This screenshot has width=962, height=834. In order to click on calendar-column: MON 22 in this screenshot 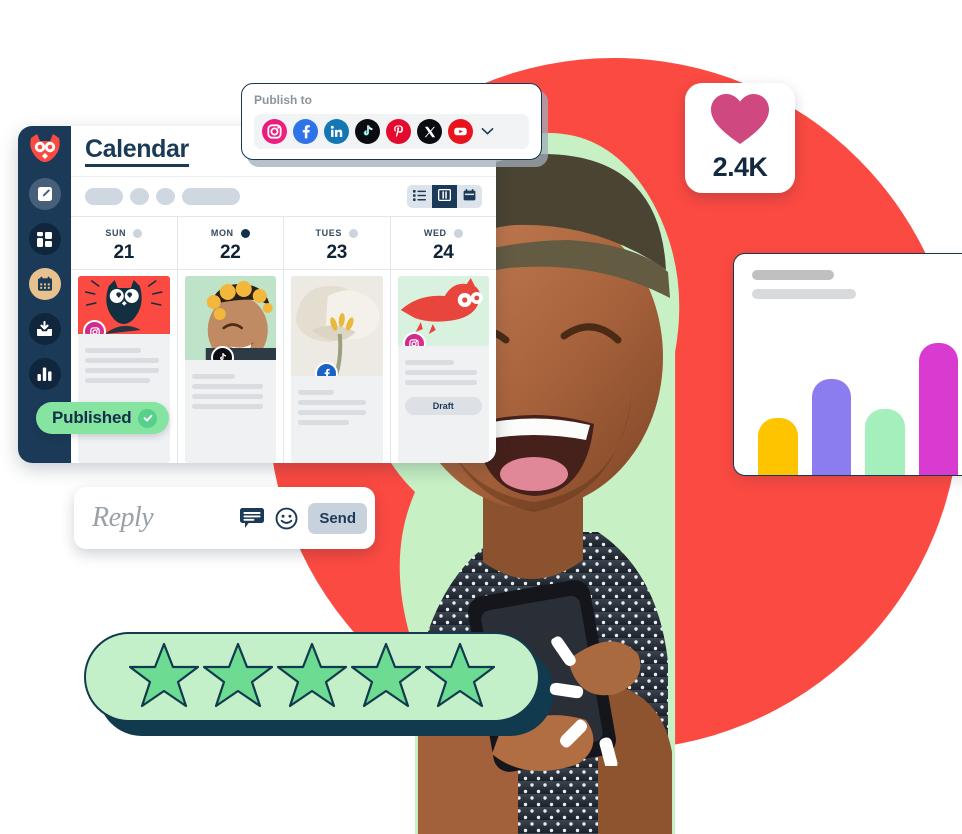, I will do `click(230, 340)`.